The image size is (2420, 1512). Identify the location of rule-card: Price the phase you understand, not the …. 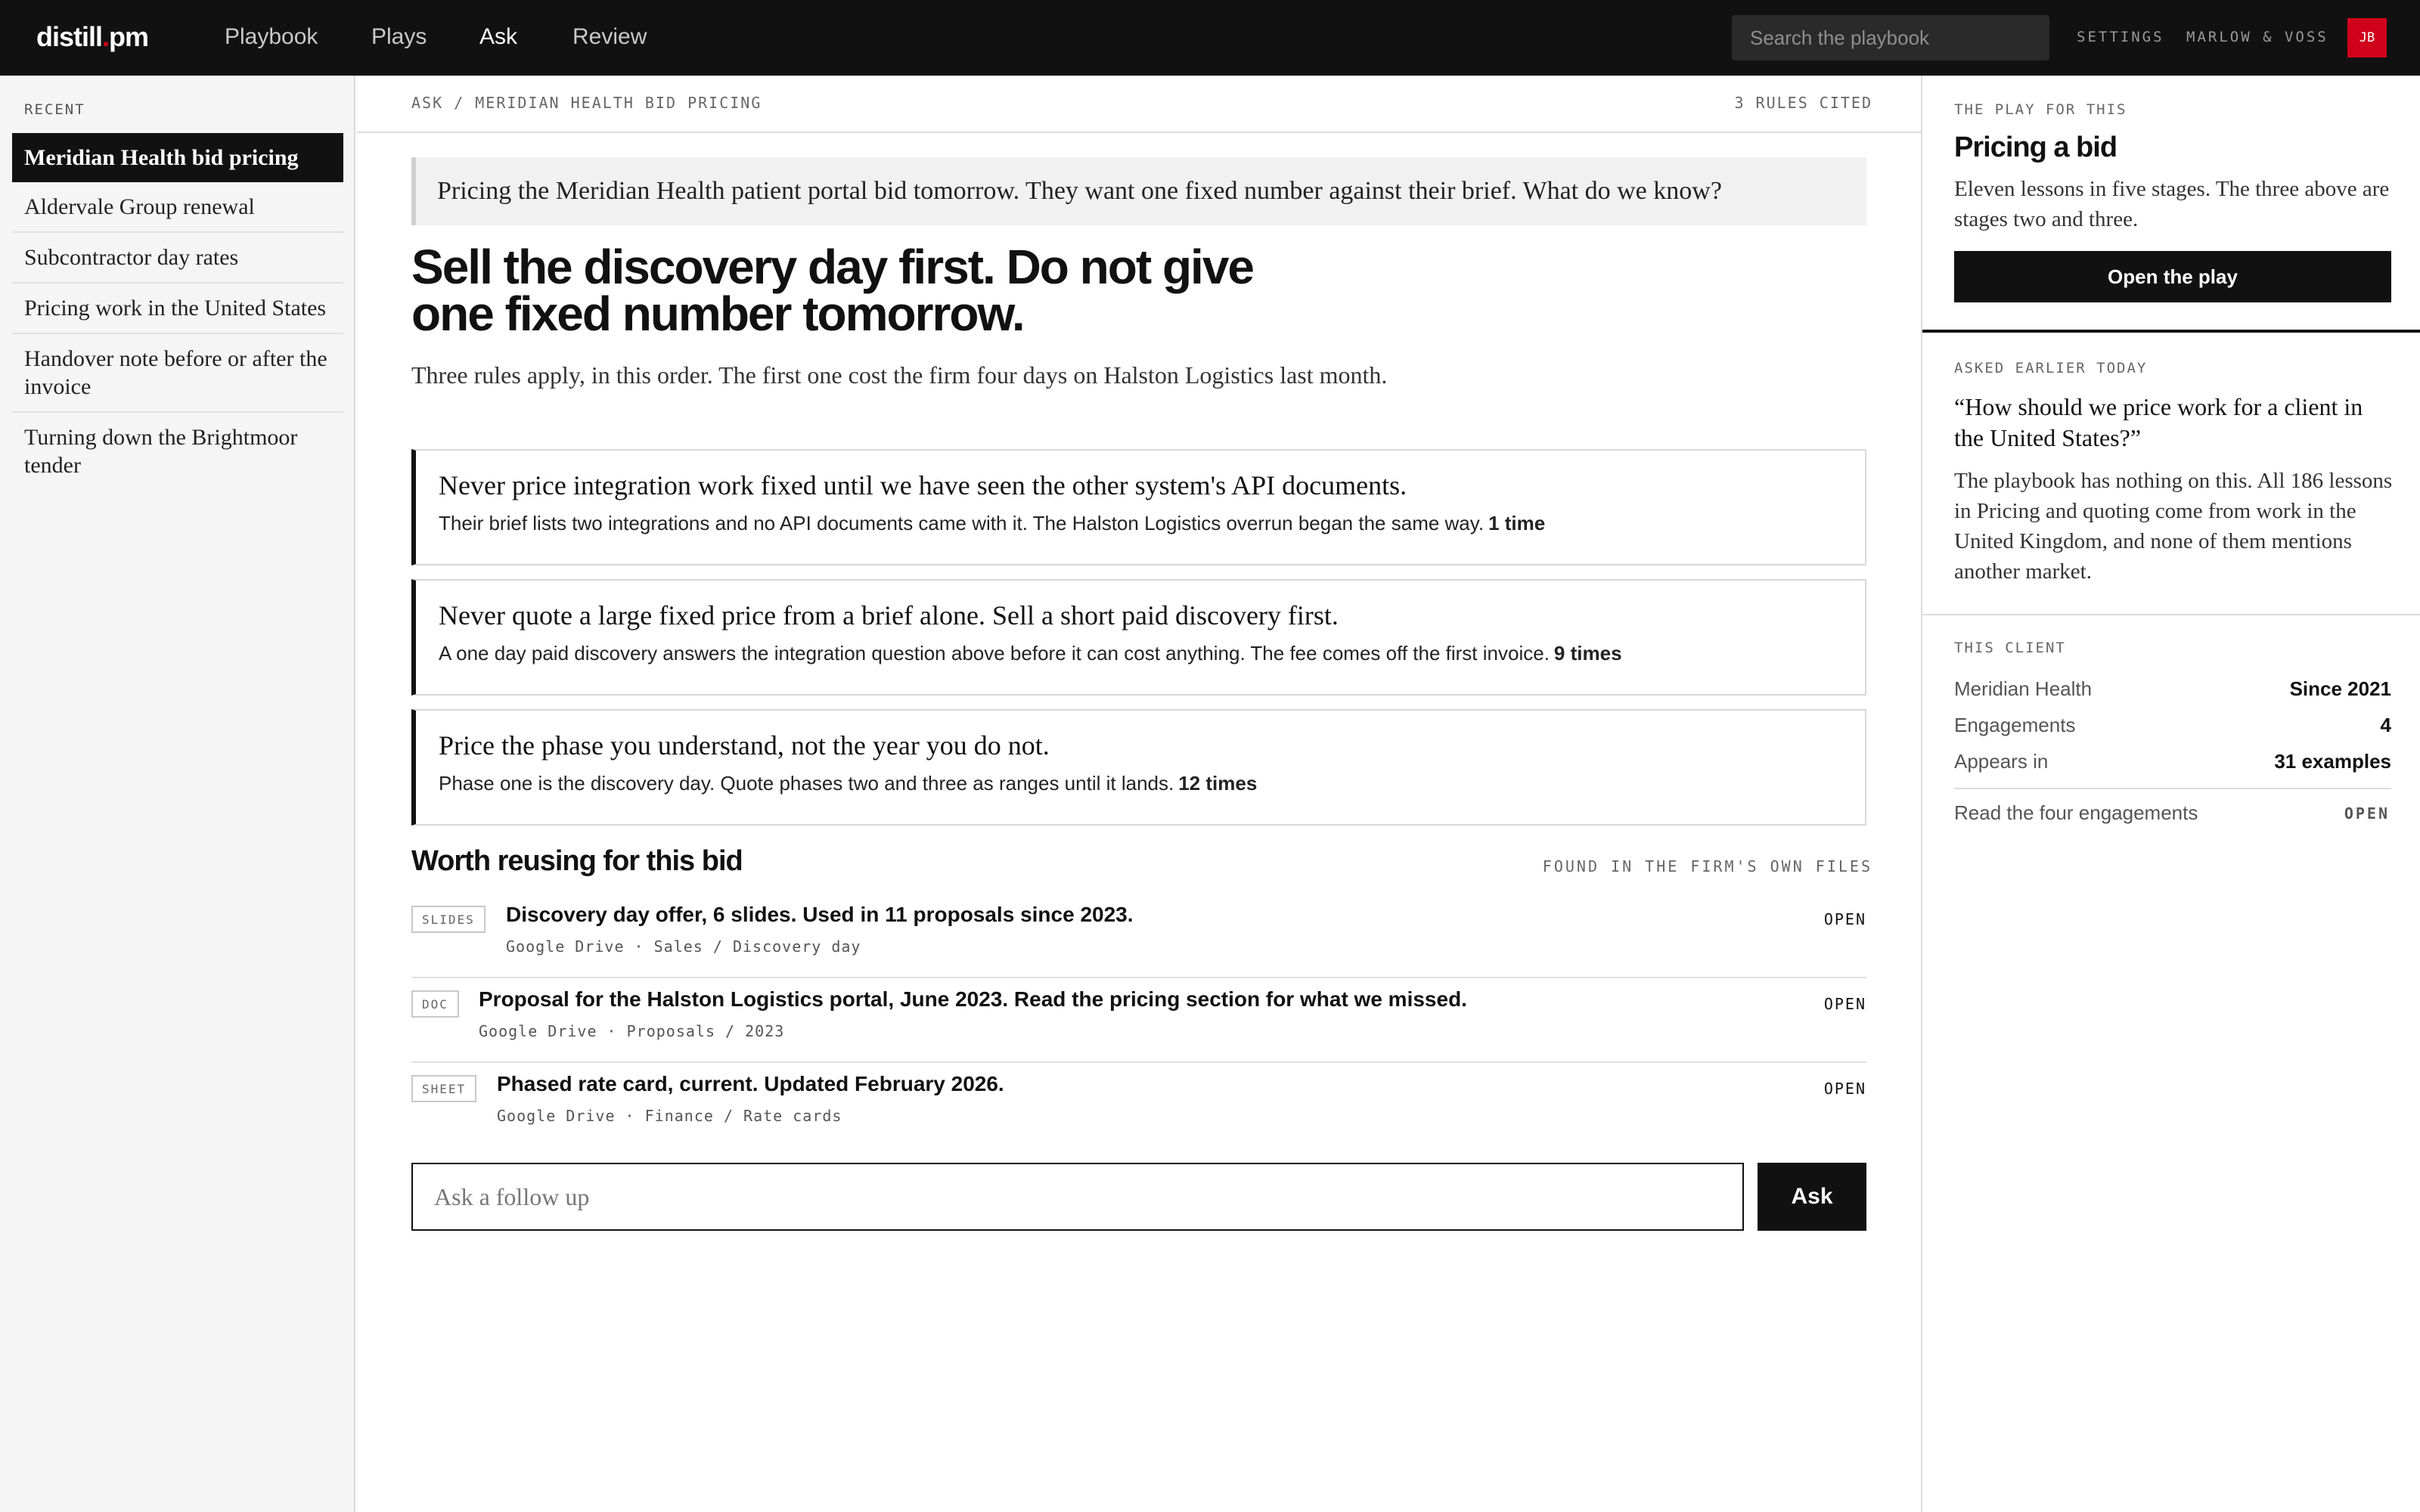
(1138, 767).